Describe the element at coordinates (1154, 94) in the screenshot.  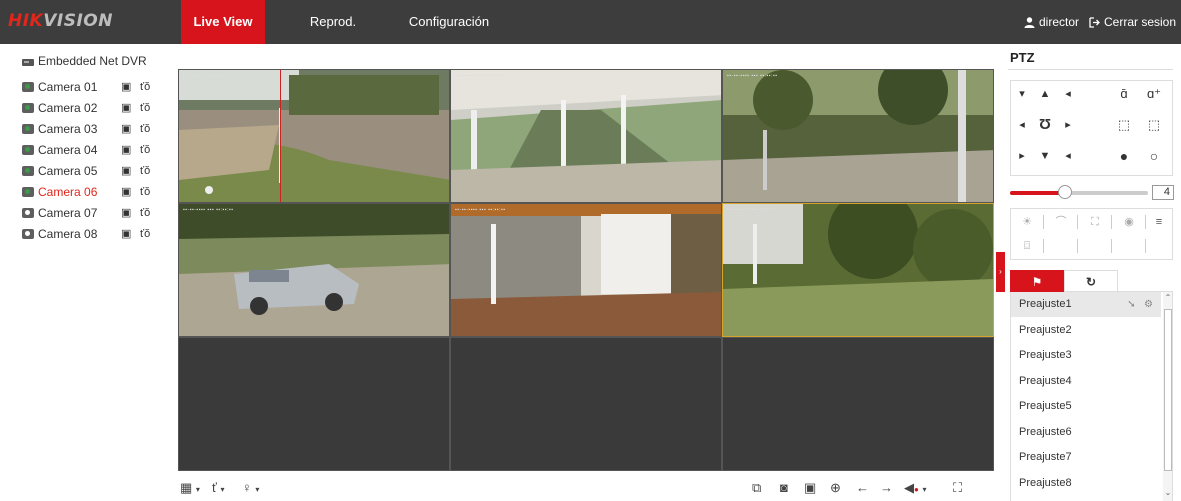
I see `zoom-in-icon: ɑ⁺` at that location.